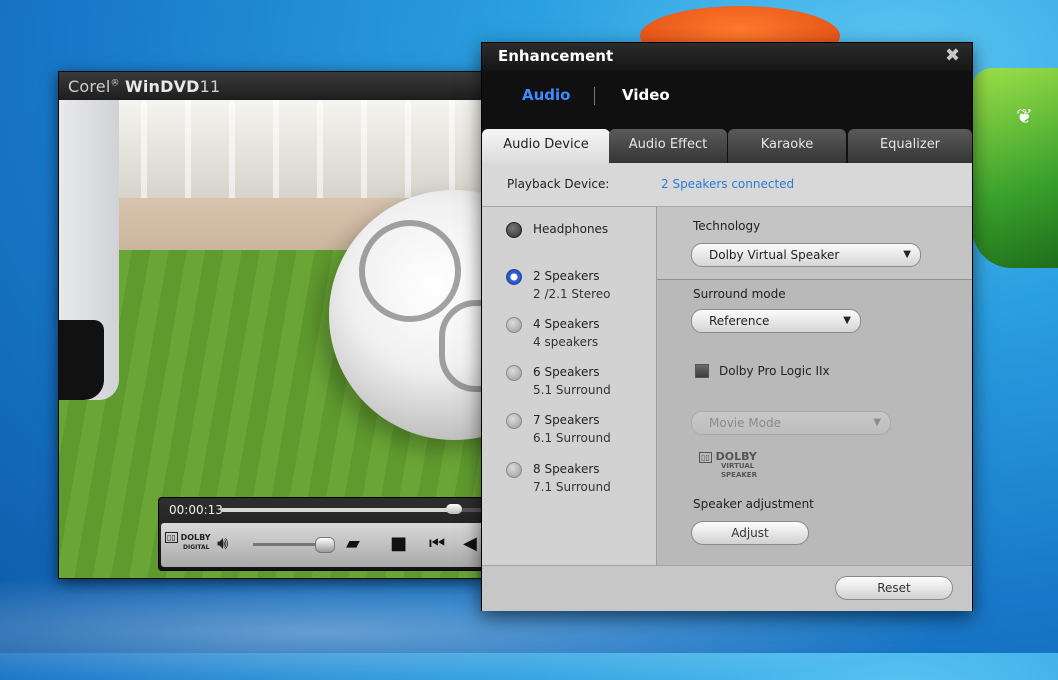 This screenshot has height=680, width=1058. Describe the element at coordinates (776, 321) in the screenshot. I see `surround-mode-dropdown: Reference ▼` at that location.